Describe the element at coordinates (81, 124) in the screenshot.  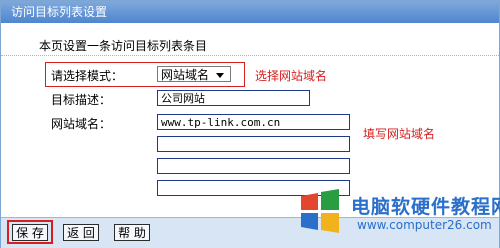
I see `domain-label: 网站域名：` at that location.